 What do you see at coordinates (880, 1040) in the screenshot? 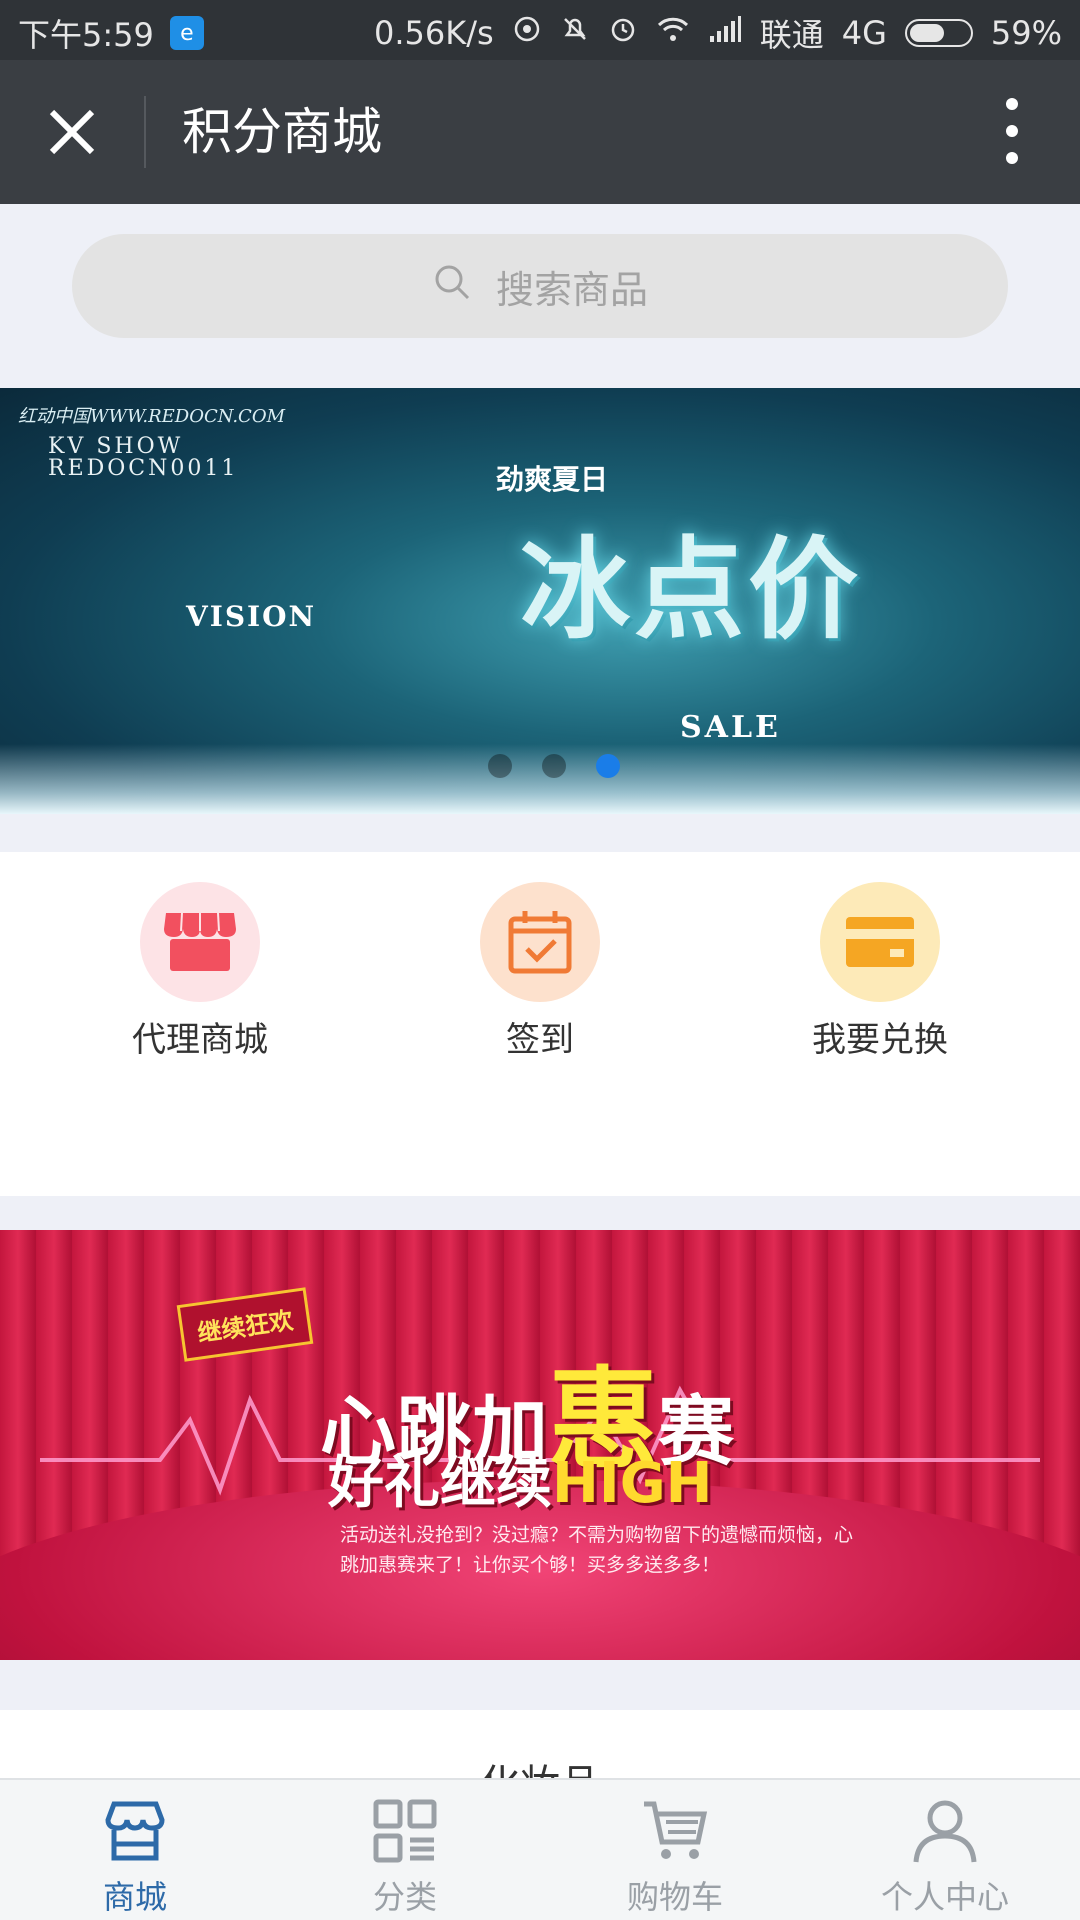
I see `quick-item-label: 我要兑换` at bounding box center [880, 1040].